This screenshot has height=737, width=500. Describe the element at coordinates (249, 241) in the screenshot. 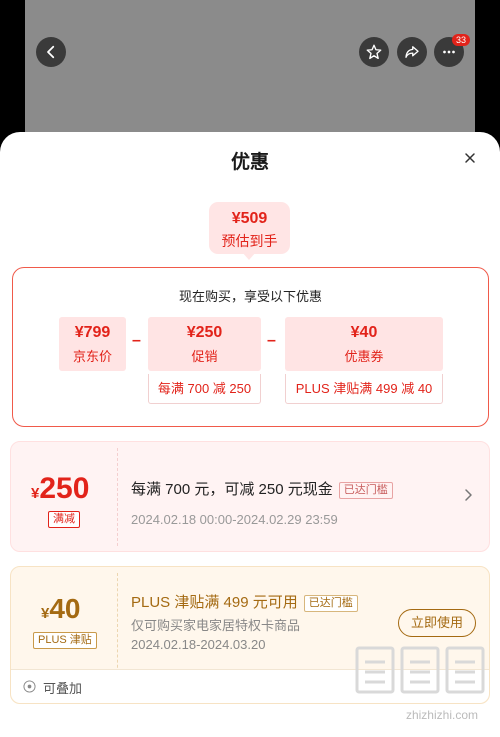

I see `estimated-price-label: 预估到手` at that location.